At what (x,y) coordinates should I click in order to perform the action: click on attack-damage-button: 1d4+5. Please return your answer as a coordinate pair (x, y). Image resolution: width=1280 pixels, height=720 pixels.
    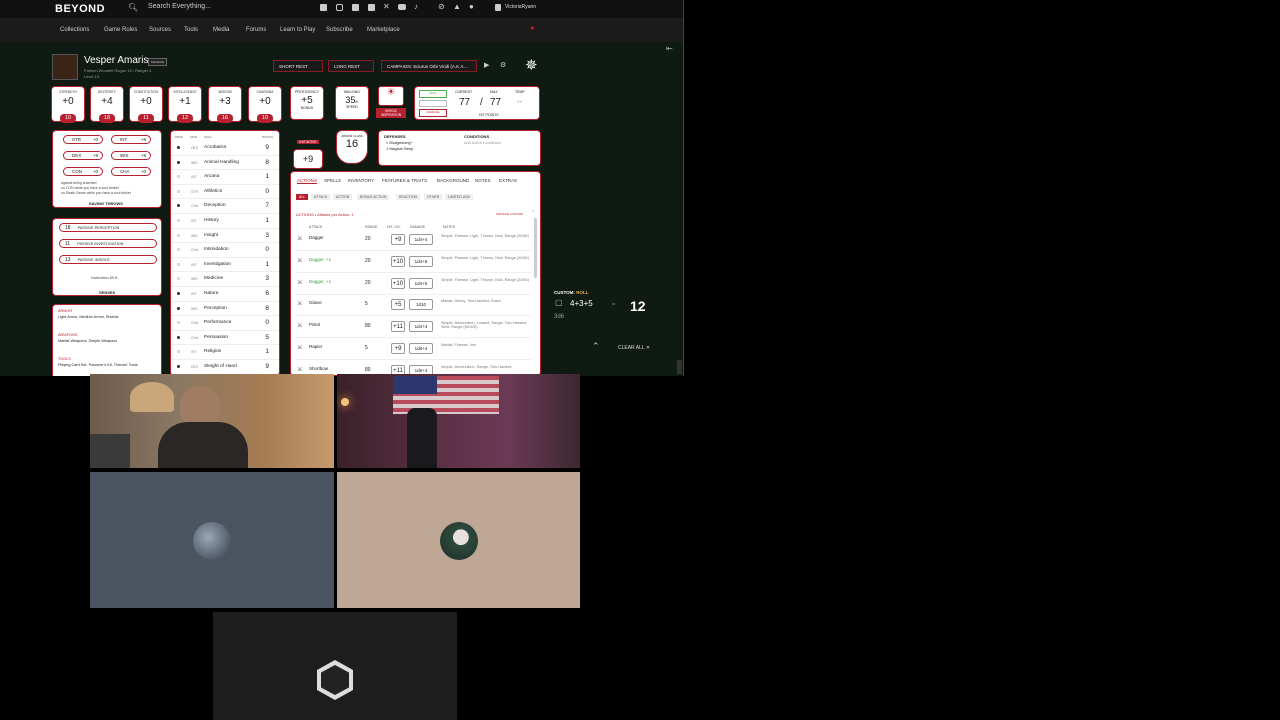
    Looking at the image, I should click on (421, 261).